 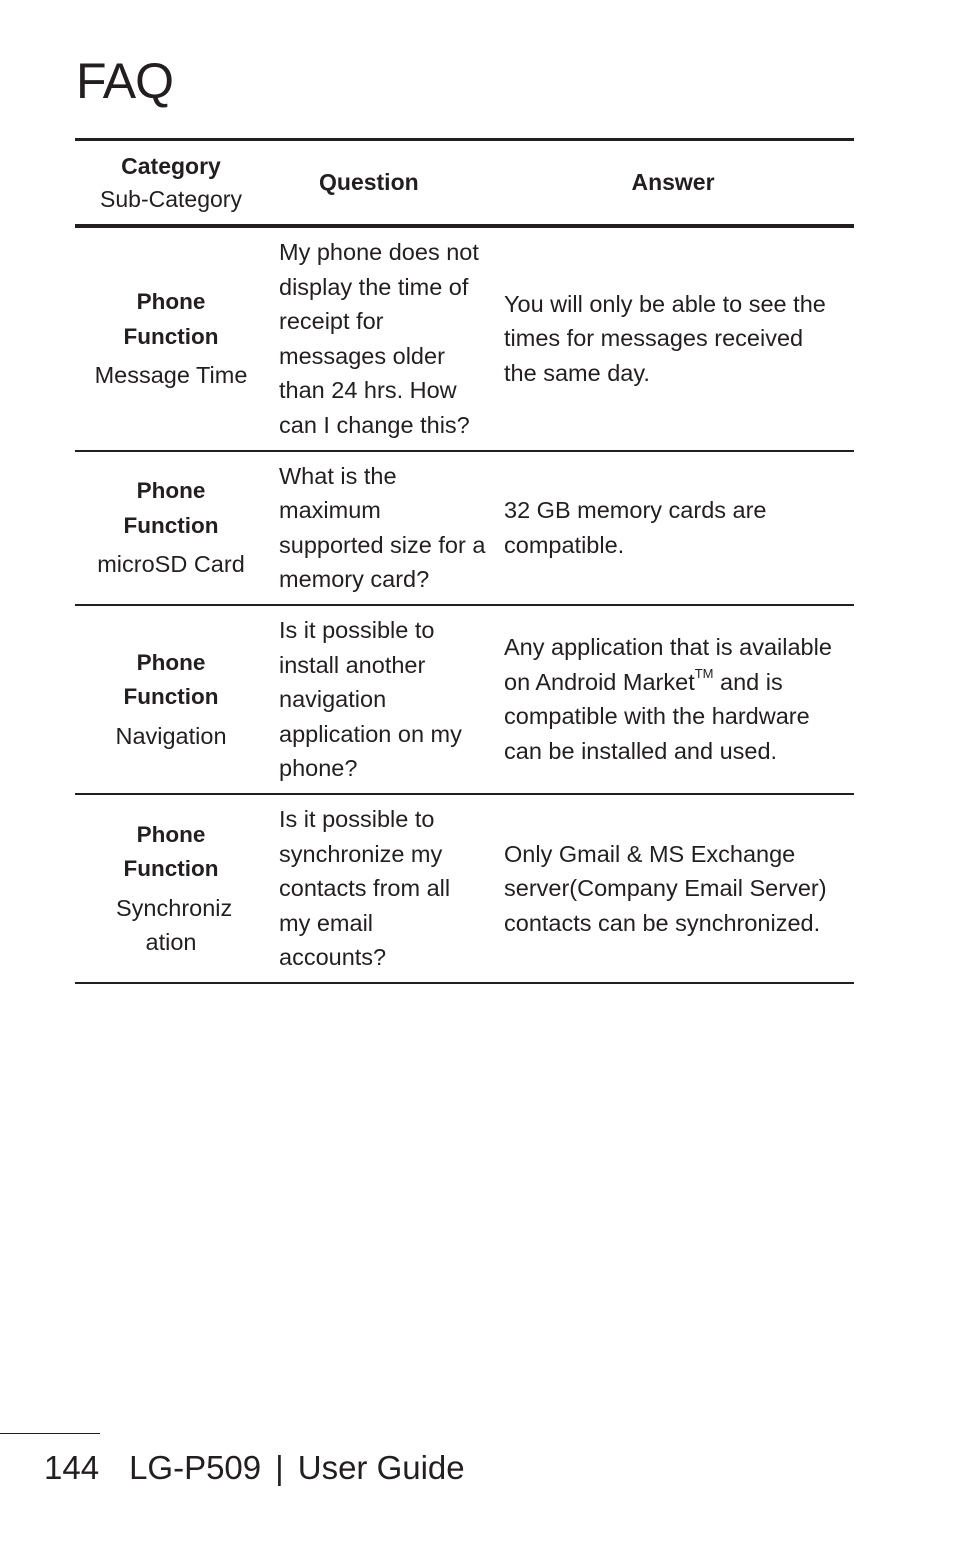 What do you see at coordinates (125, 81) in the screenshot?
I see `page-title: FAQ` at bounding box center [125, 81].